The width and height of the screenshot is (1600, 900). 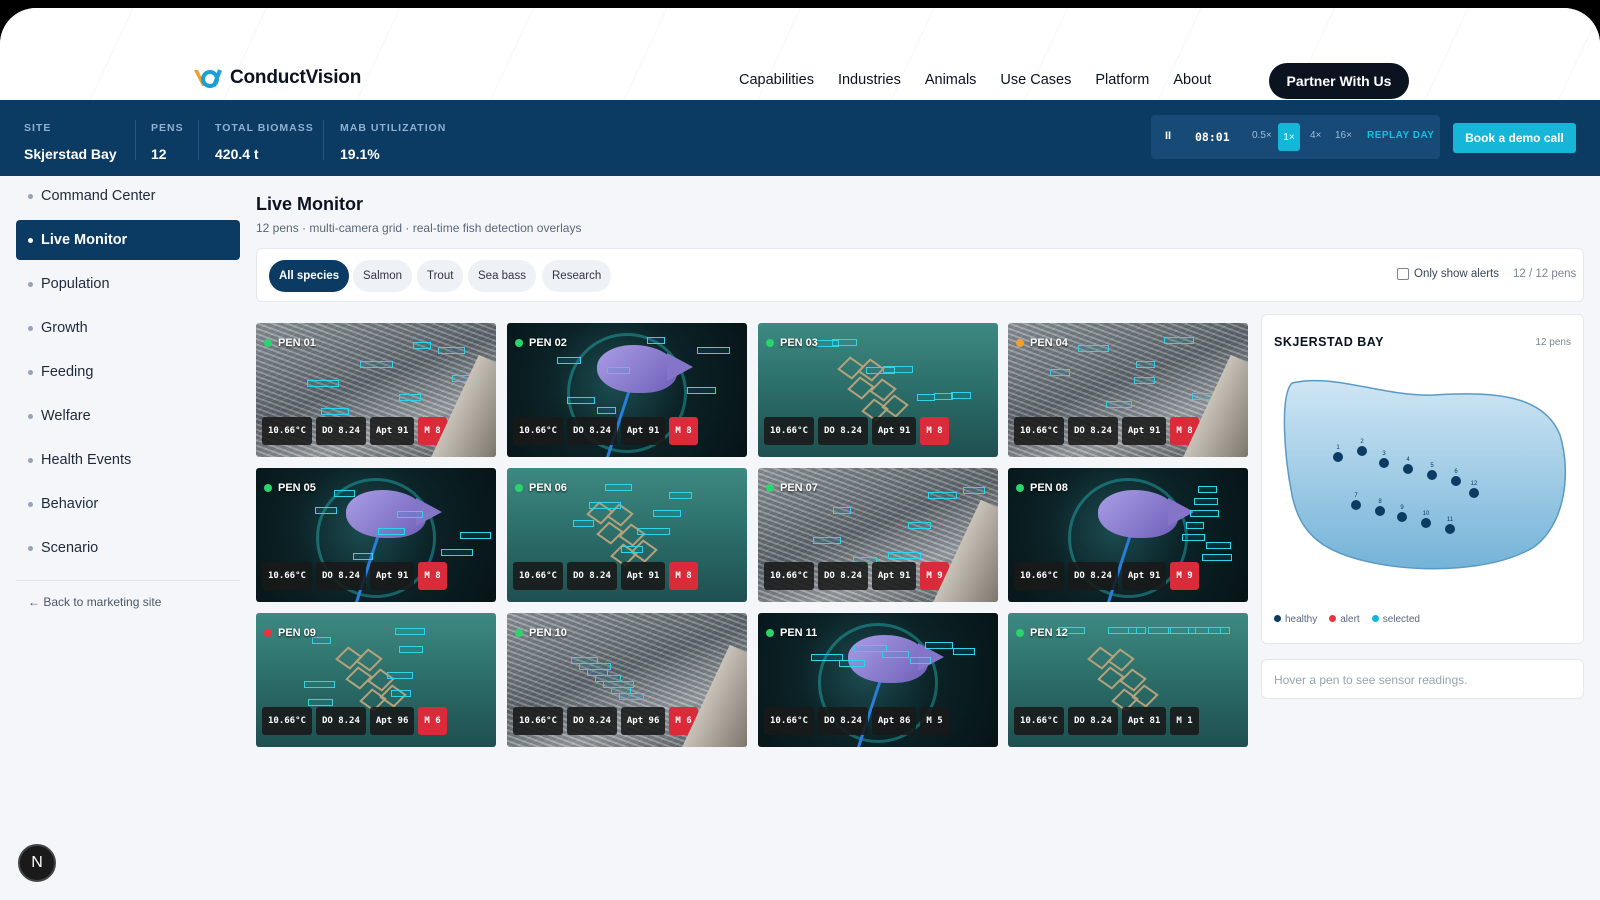 What do you see at coordinates (776, 80) in the screenshot?
I see `nav-capabilities: Capabilities` at bounding box center [776, 80].